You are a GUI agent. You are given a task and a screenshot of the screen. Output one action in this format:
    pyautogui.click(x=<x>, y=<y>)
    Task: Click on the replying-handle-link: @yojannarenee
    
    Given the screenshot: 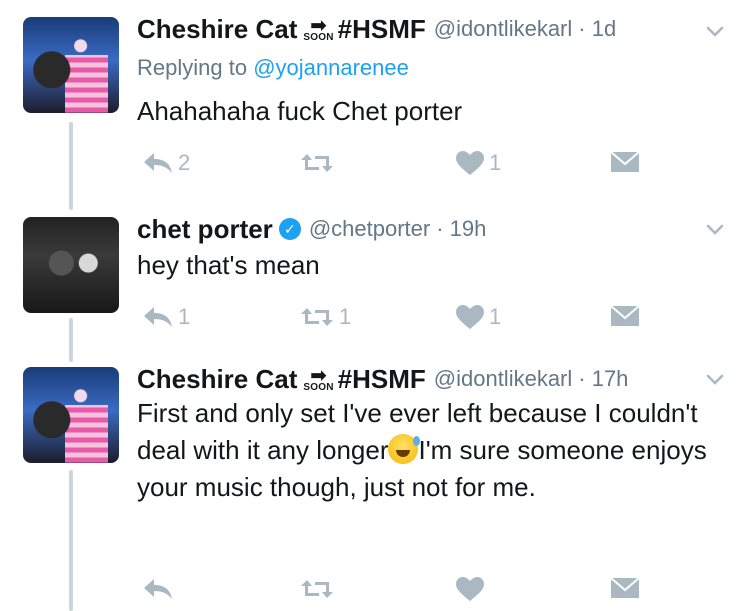 What is the action you would take?
    pyautogui.click(x=331, y=67)
    